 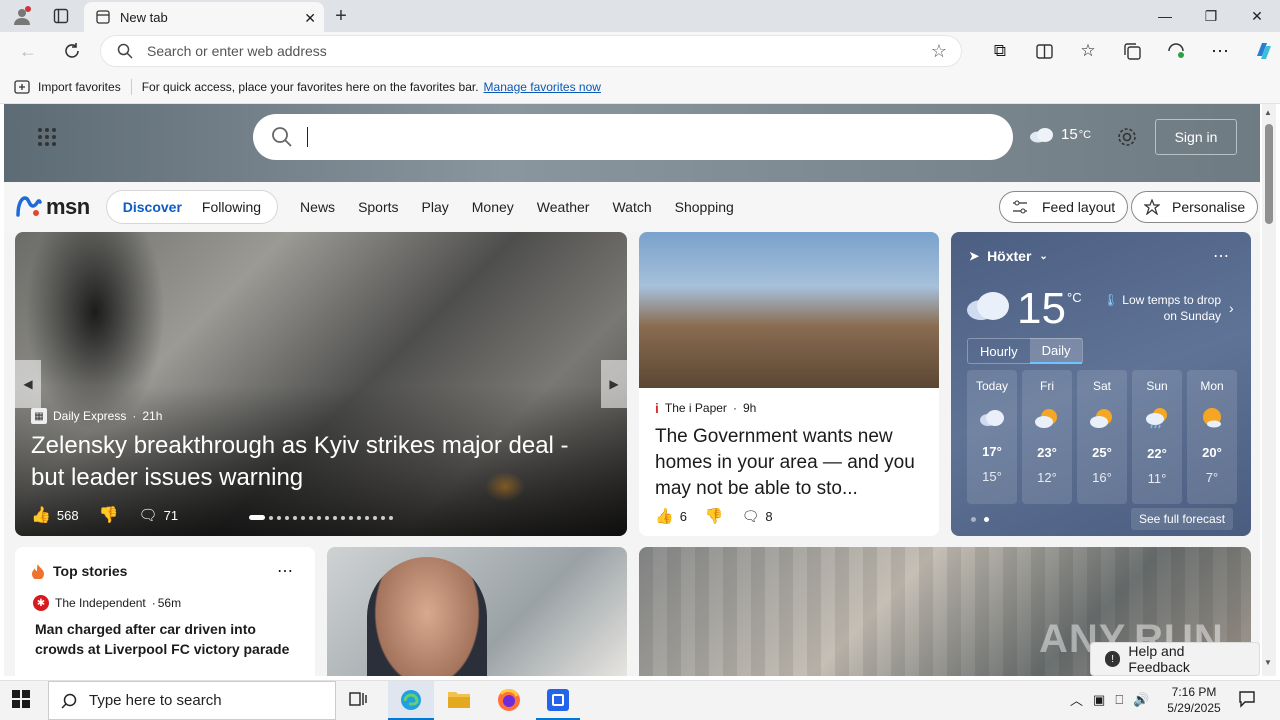 I want to click on weather-location: ➤ Höxter ⌄, so click(x=1008, y=256).